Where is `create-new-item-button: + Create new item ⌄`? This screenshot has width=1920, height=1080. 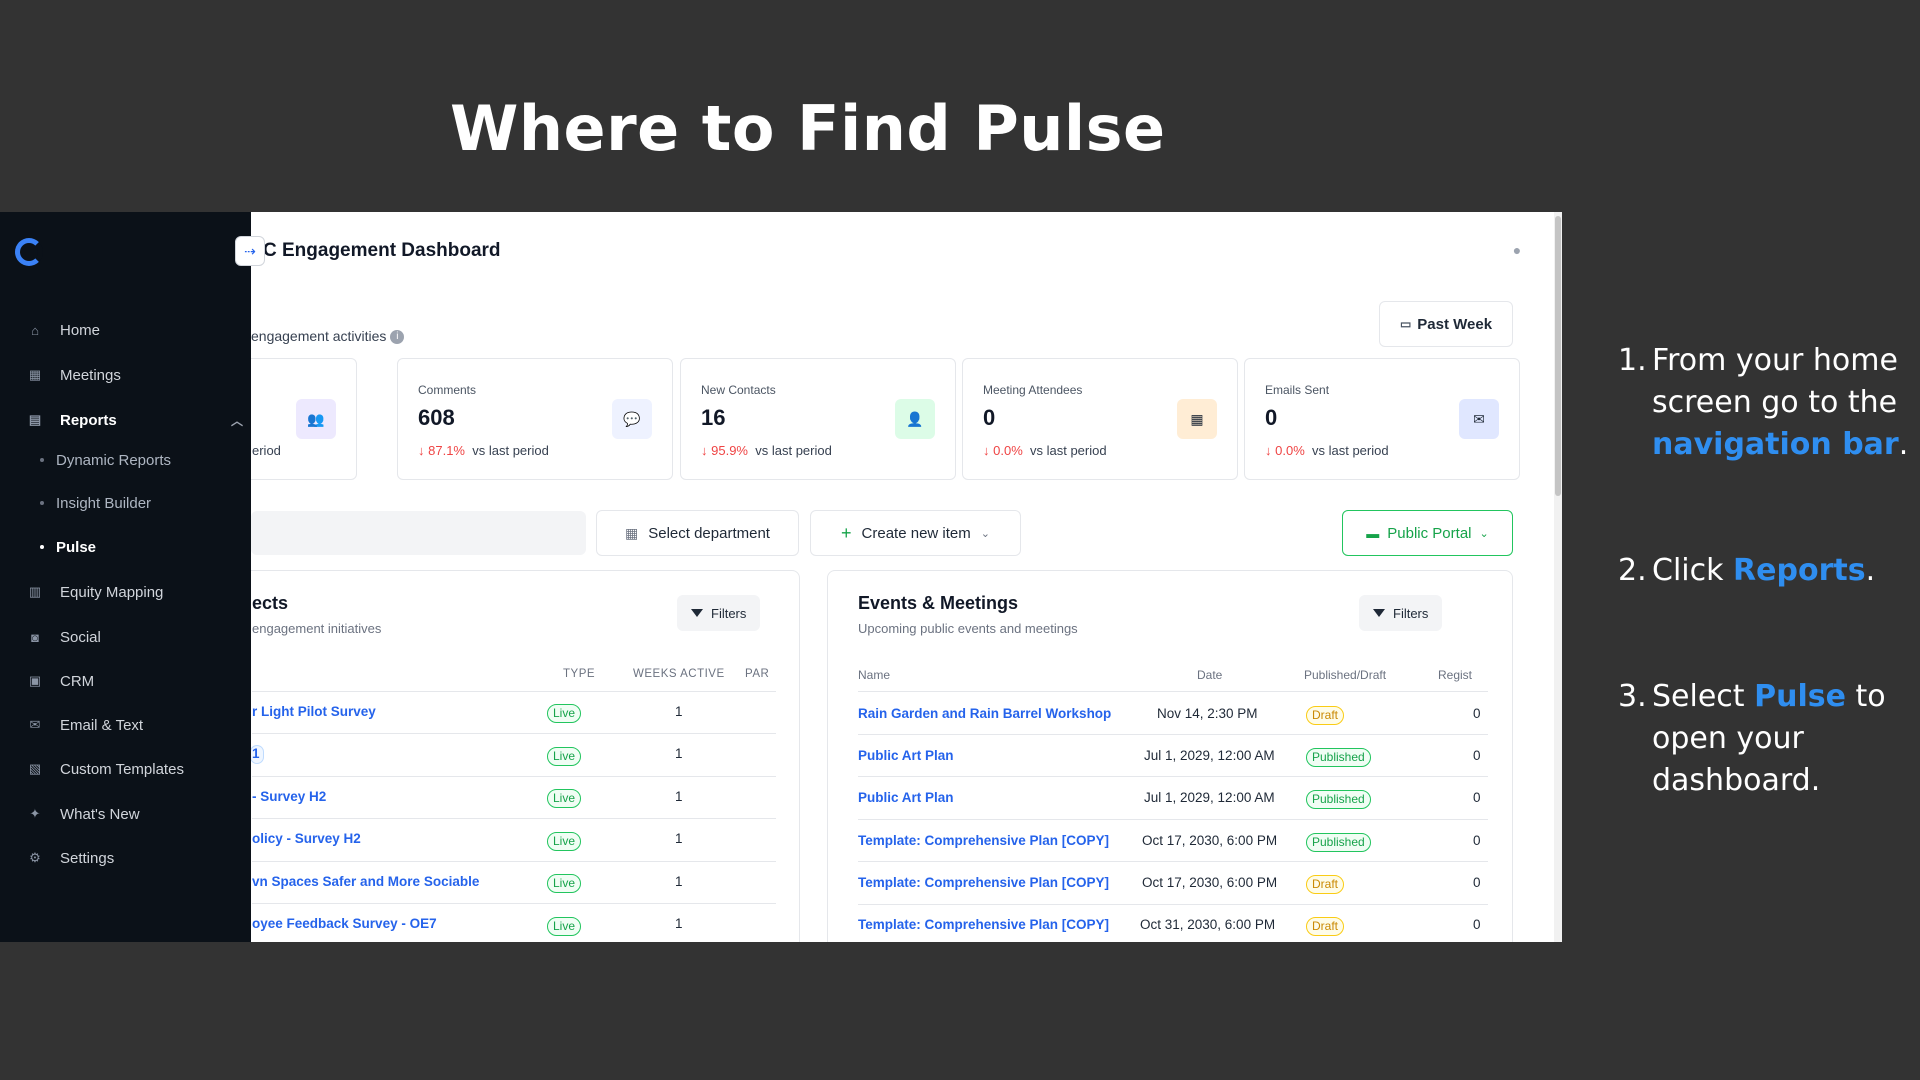 create-new-item-button: + Create new item ⌄ is located at coordinates (915, 533).